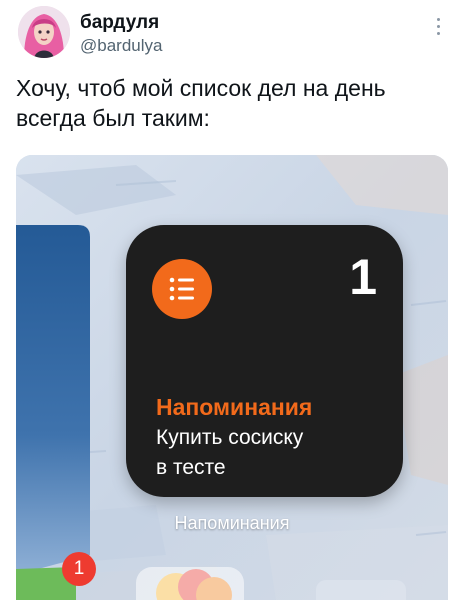 The height and width of the screenshot is (600, 463). What do you see at coordinates (121, 46) in the screenshot?
I see `author-handle: @bardulya` at bounding box center [121, 46].